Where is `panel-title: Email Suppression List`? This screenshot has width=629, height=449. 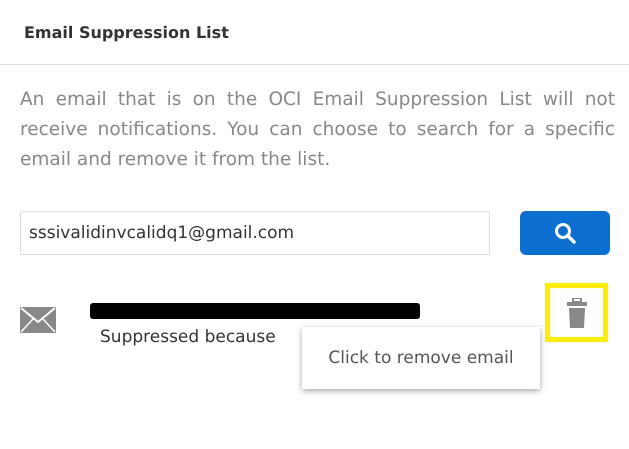
panel-title: Email Suppression List is located at coordinates (126, 32).